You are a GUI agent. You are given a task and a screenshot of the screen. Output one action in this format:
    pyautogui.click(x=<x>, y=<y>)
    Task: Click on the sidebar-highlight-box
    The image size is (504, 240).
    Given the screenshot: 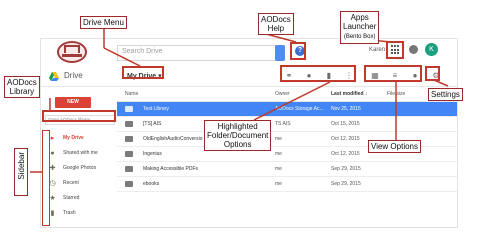 What is the action you would take?
    pyautogui.click(x=46, y=178)
    